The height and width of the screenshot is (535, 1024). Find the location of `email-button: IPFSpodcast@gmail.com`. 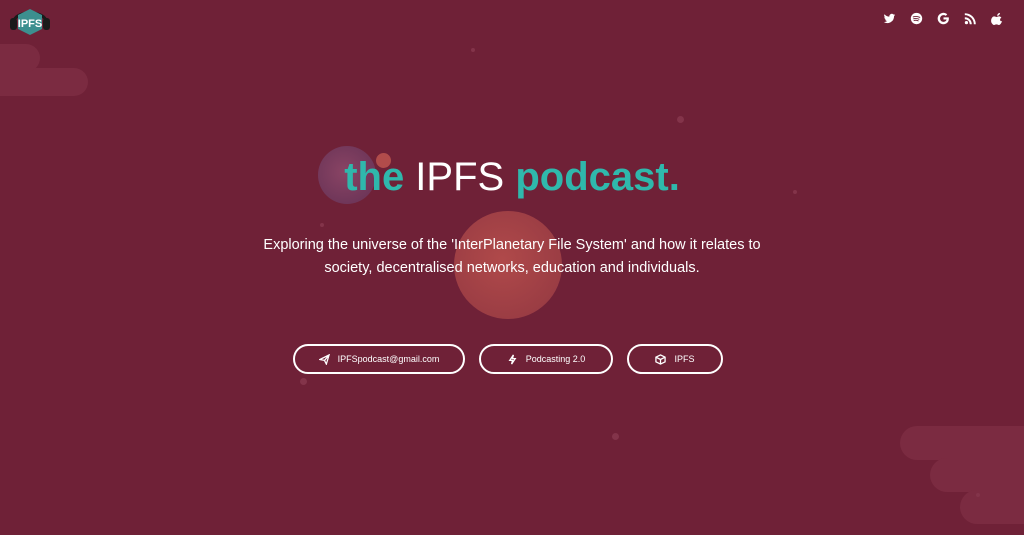

email-button: IPFSpodcast@gmail.com is located at coordinates (379, 359).